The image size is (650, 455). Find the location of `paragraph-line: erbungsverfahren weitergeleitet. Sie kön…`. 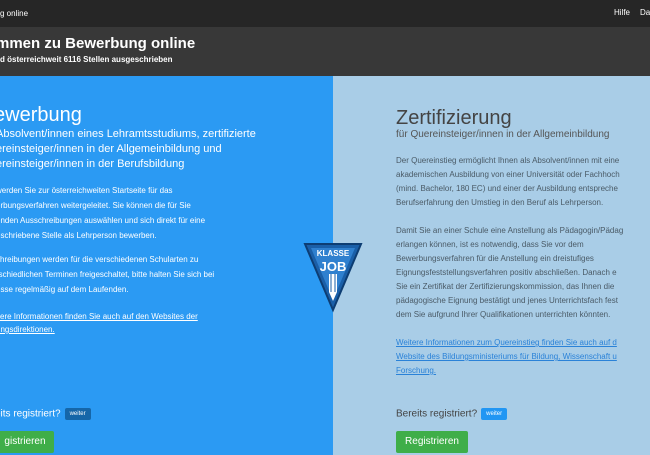

paragraph-line: erbungsverfahren weitergeleitet. Sie kön… is located at coordinates (95, 205).